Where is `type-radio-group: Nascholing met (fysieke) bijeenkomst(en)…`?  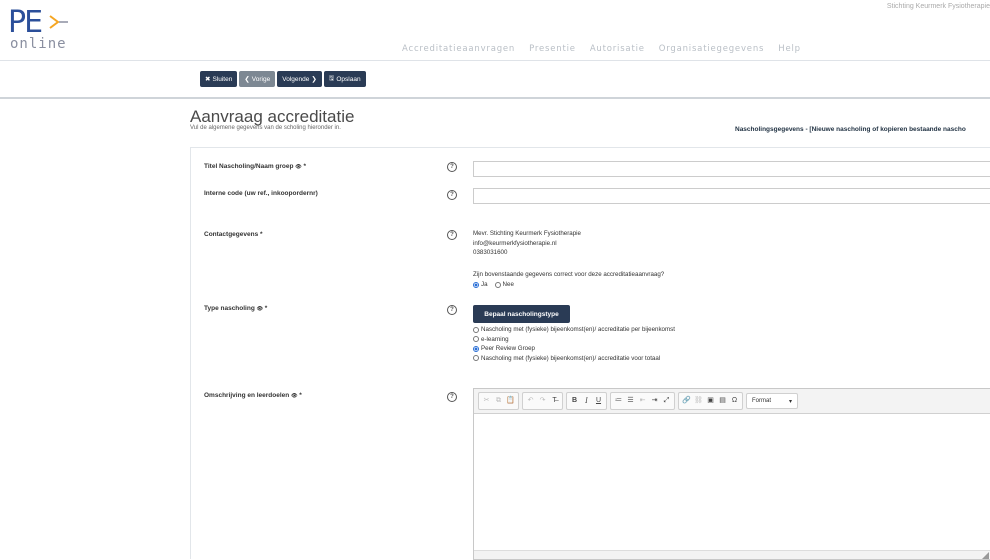
type-radio-group: Nascholing met (fysieke) bijeenkomst(en)… is located at coordinates (574, 344).